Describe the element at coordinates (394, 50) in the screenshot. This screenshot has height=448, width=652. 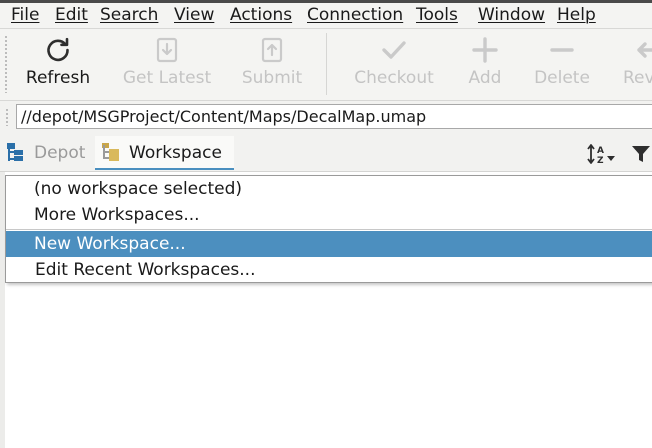
I see `checkmark-icon` at that location.